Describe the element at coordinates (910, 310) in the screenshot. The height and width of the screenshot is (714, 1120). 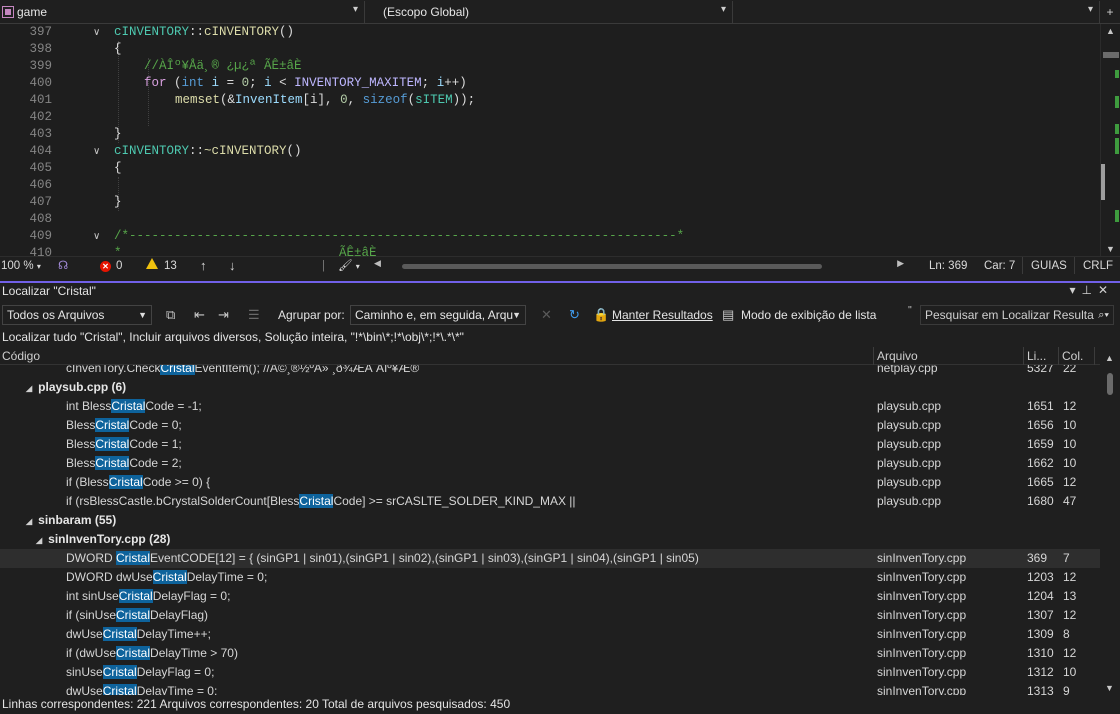
I see `overflow-icon: ''` at that location.